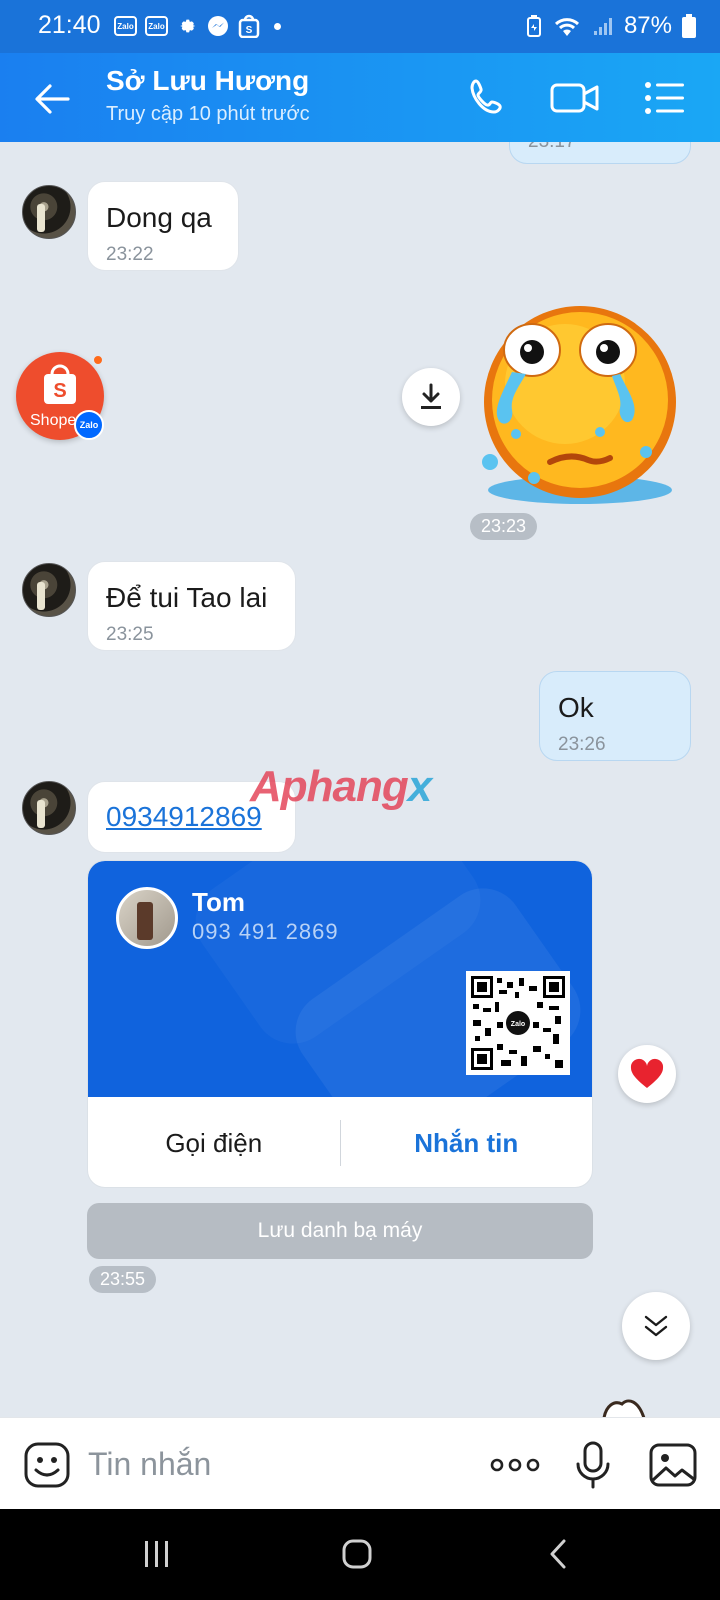  Describe the element at coordinates (187, 597) in the screenshot. I see `message-text: Để tui Tao lai` at that location.